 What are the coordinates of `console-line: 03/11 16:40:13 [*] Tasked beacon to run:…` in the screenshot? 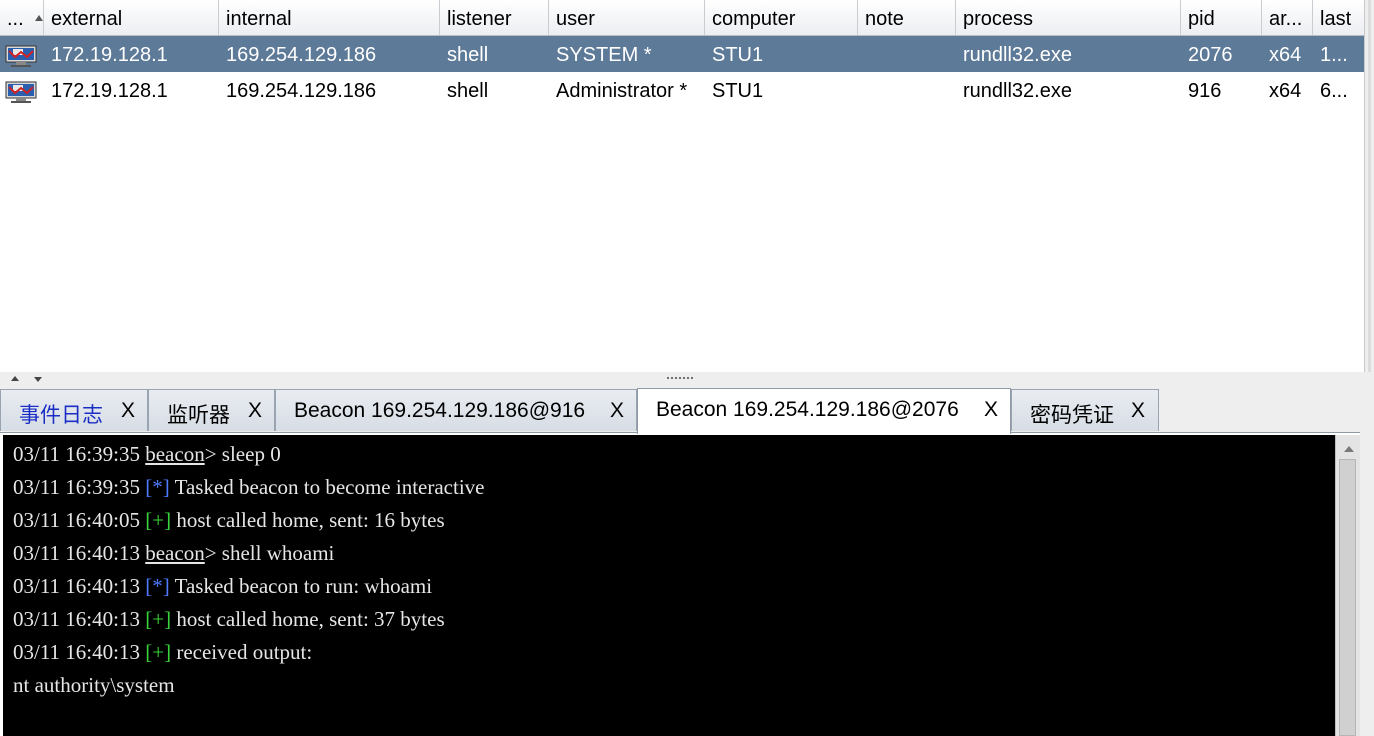 It's located at (223, 586).